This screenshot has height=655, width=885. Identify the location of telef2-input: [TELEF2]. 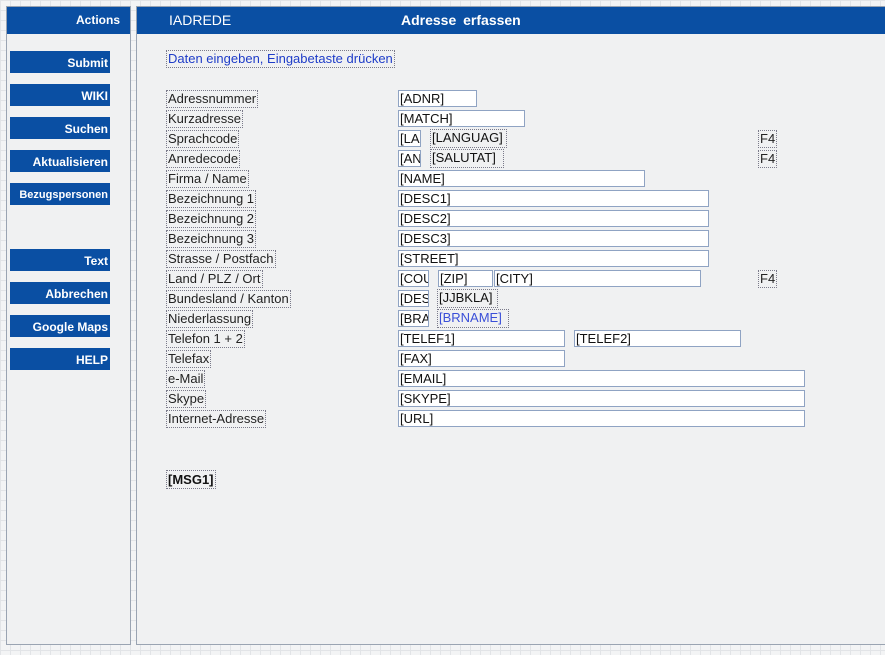
(657, 338).